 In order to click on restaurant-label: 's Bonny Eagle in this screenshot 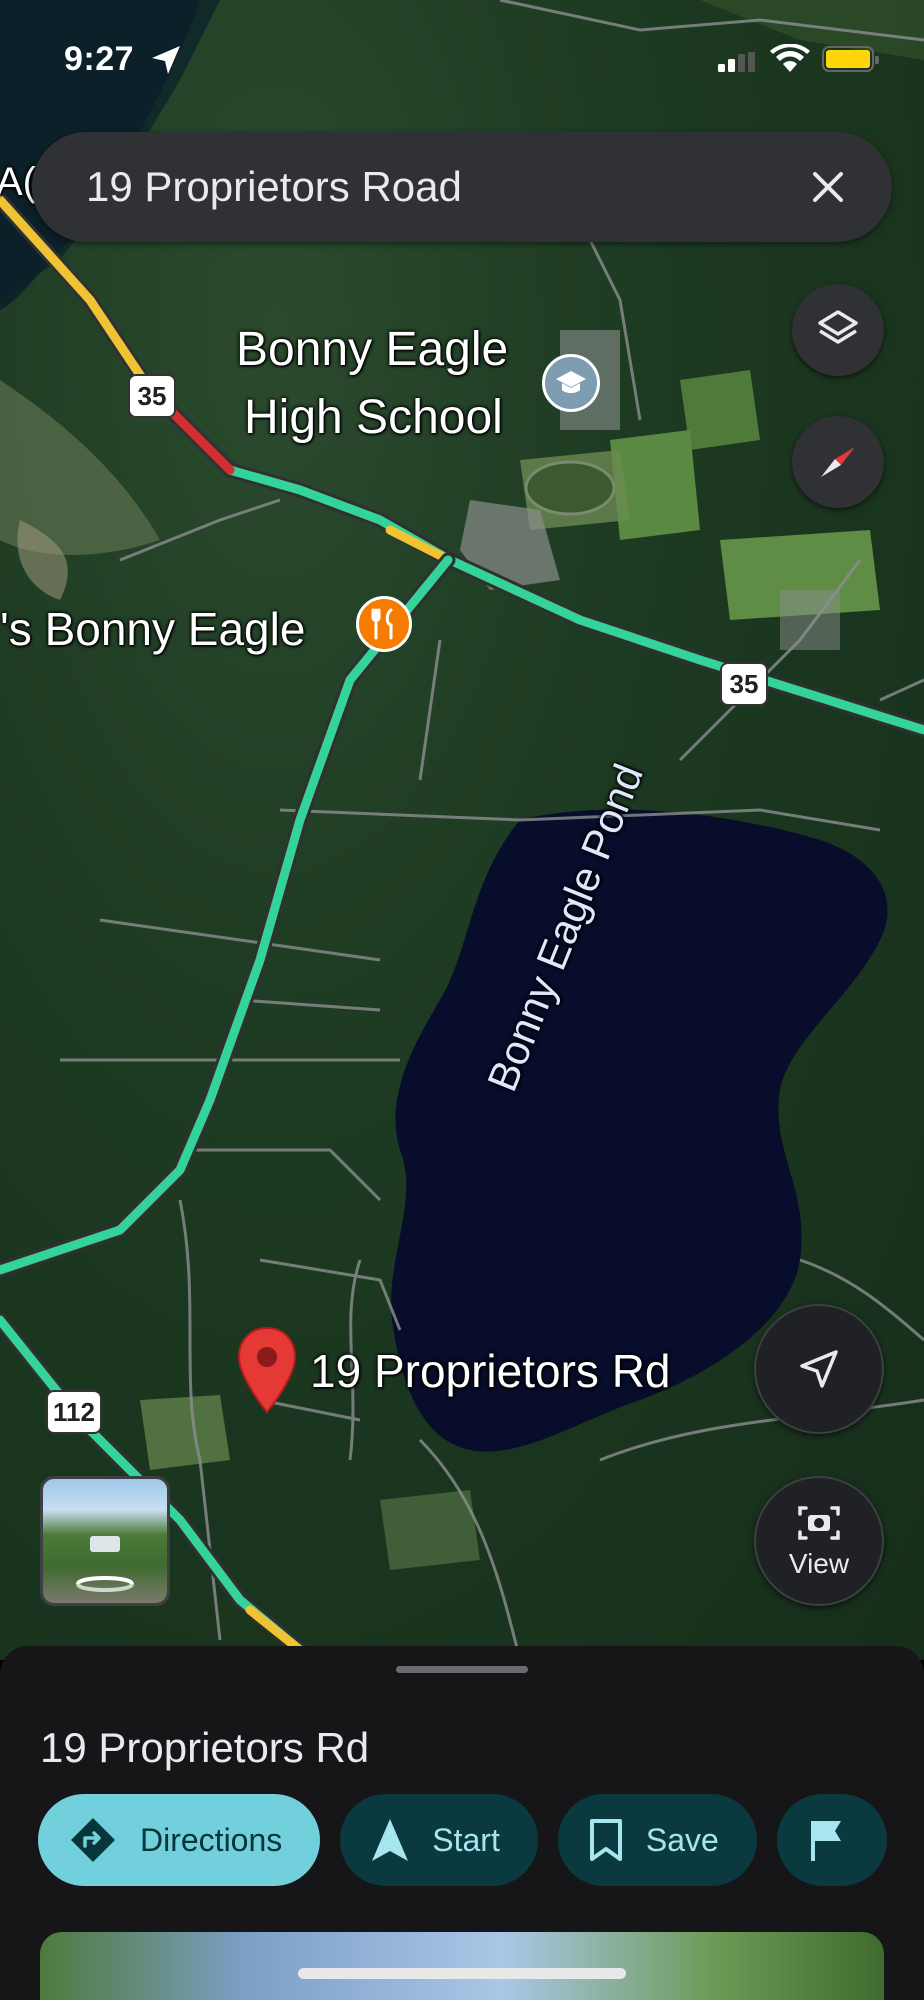, I will do `click(152, 629)`.